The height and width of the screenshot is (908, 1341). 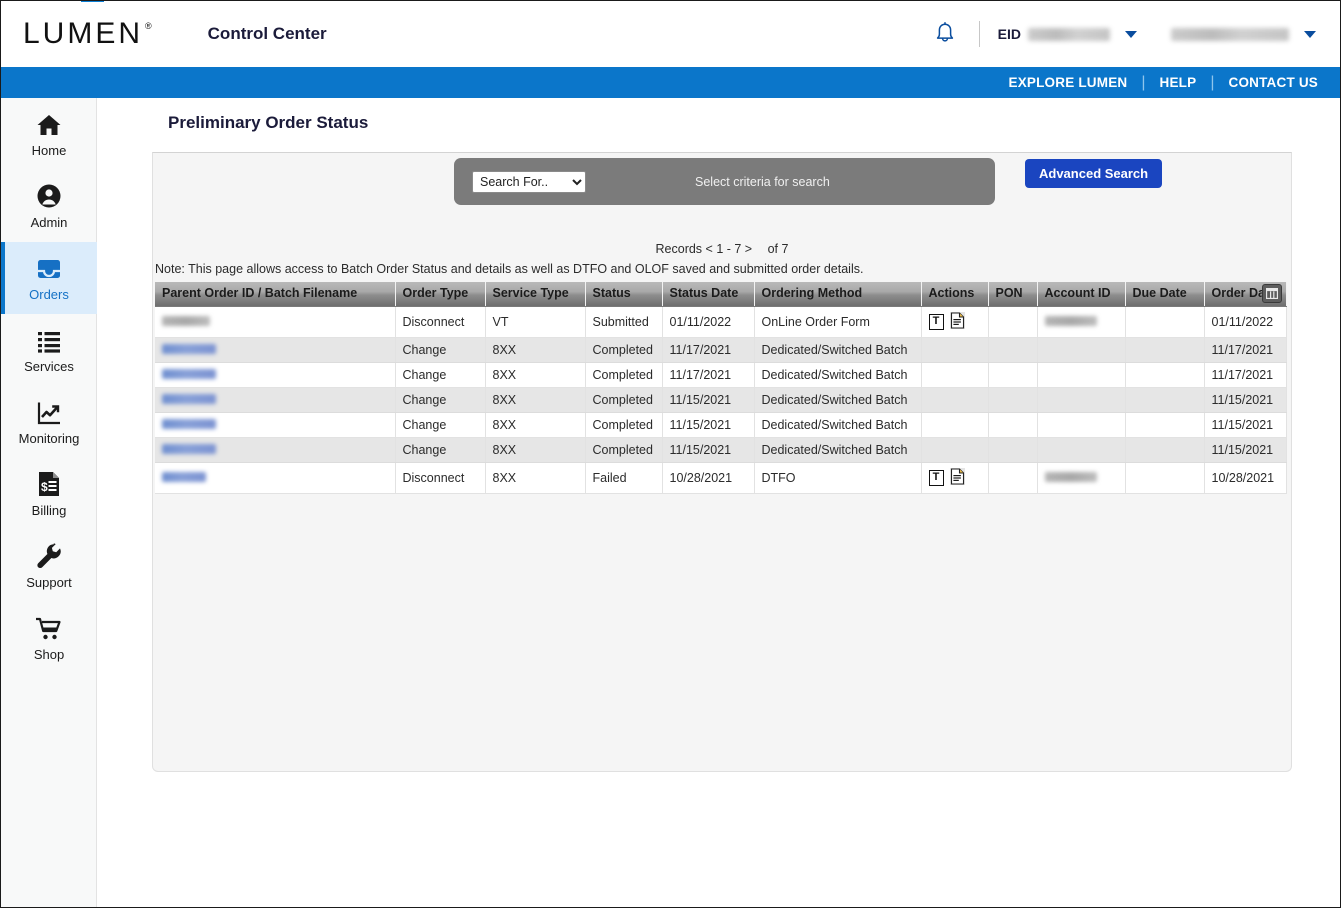 What do you see at coordinates (670, 82) in the screenshot?
I see `utility-nav-bar: EXPLORE LUMEN | HELP | CONTACT US` at bounding box center [670, 82].